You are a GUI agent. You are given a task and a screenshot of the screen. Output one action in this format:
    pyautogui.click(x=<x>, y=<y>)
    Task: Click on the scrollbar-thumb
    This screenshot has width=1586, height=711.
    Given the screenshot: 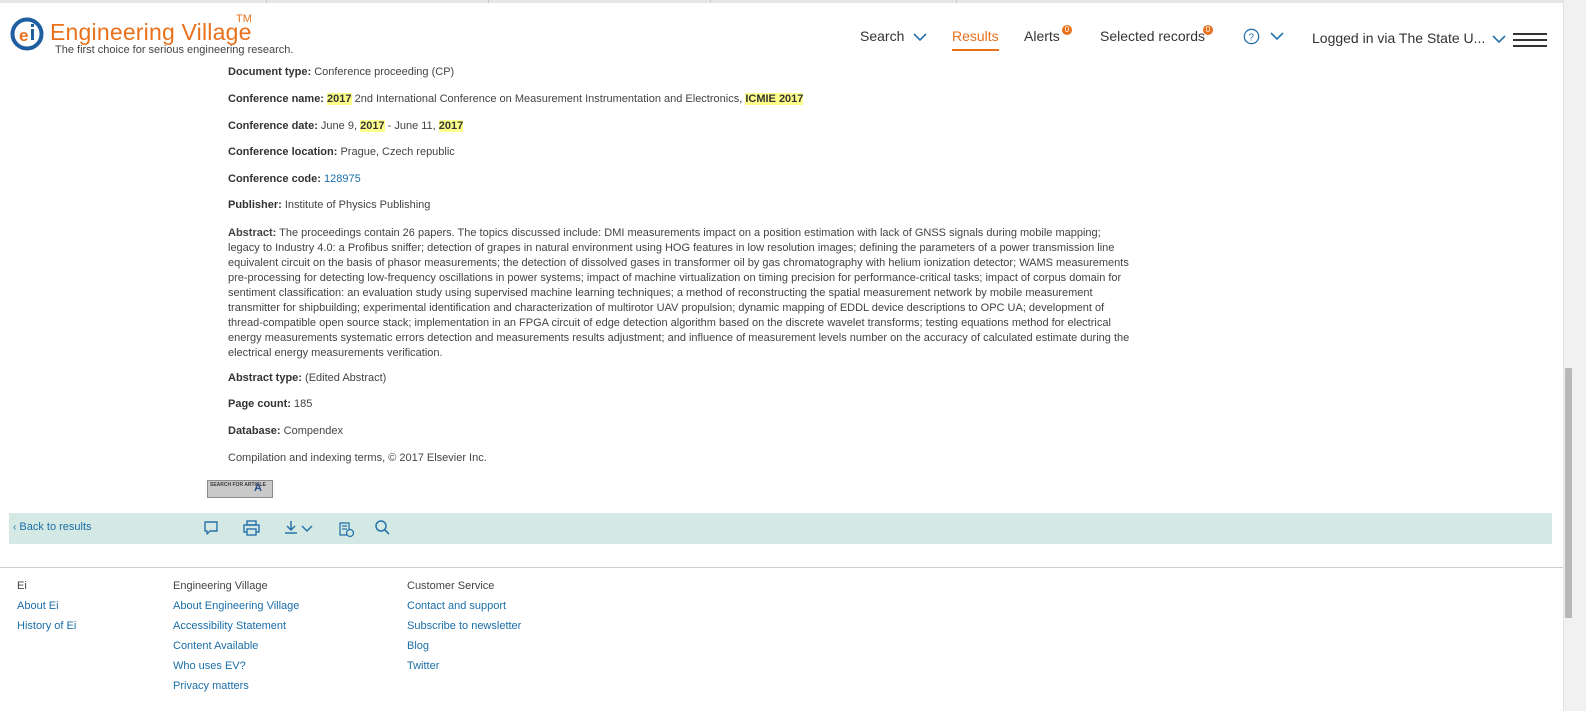 What is the action you would take?
    pyautogui.click(x=1568, y=493)
    